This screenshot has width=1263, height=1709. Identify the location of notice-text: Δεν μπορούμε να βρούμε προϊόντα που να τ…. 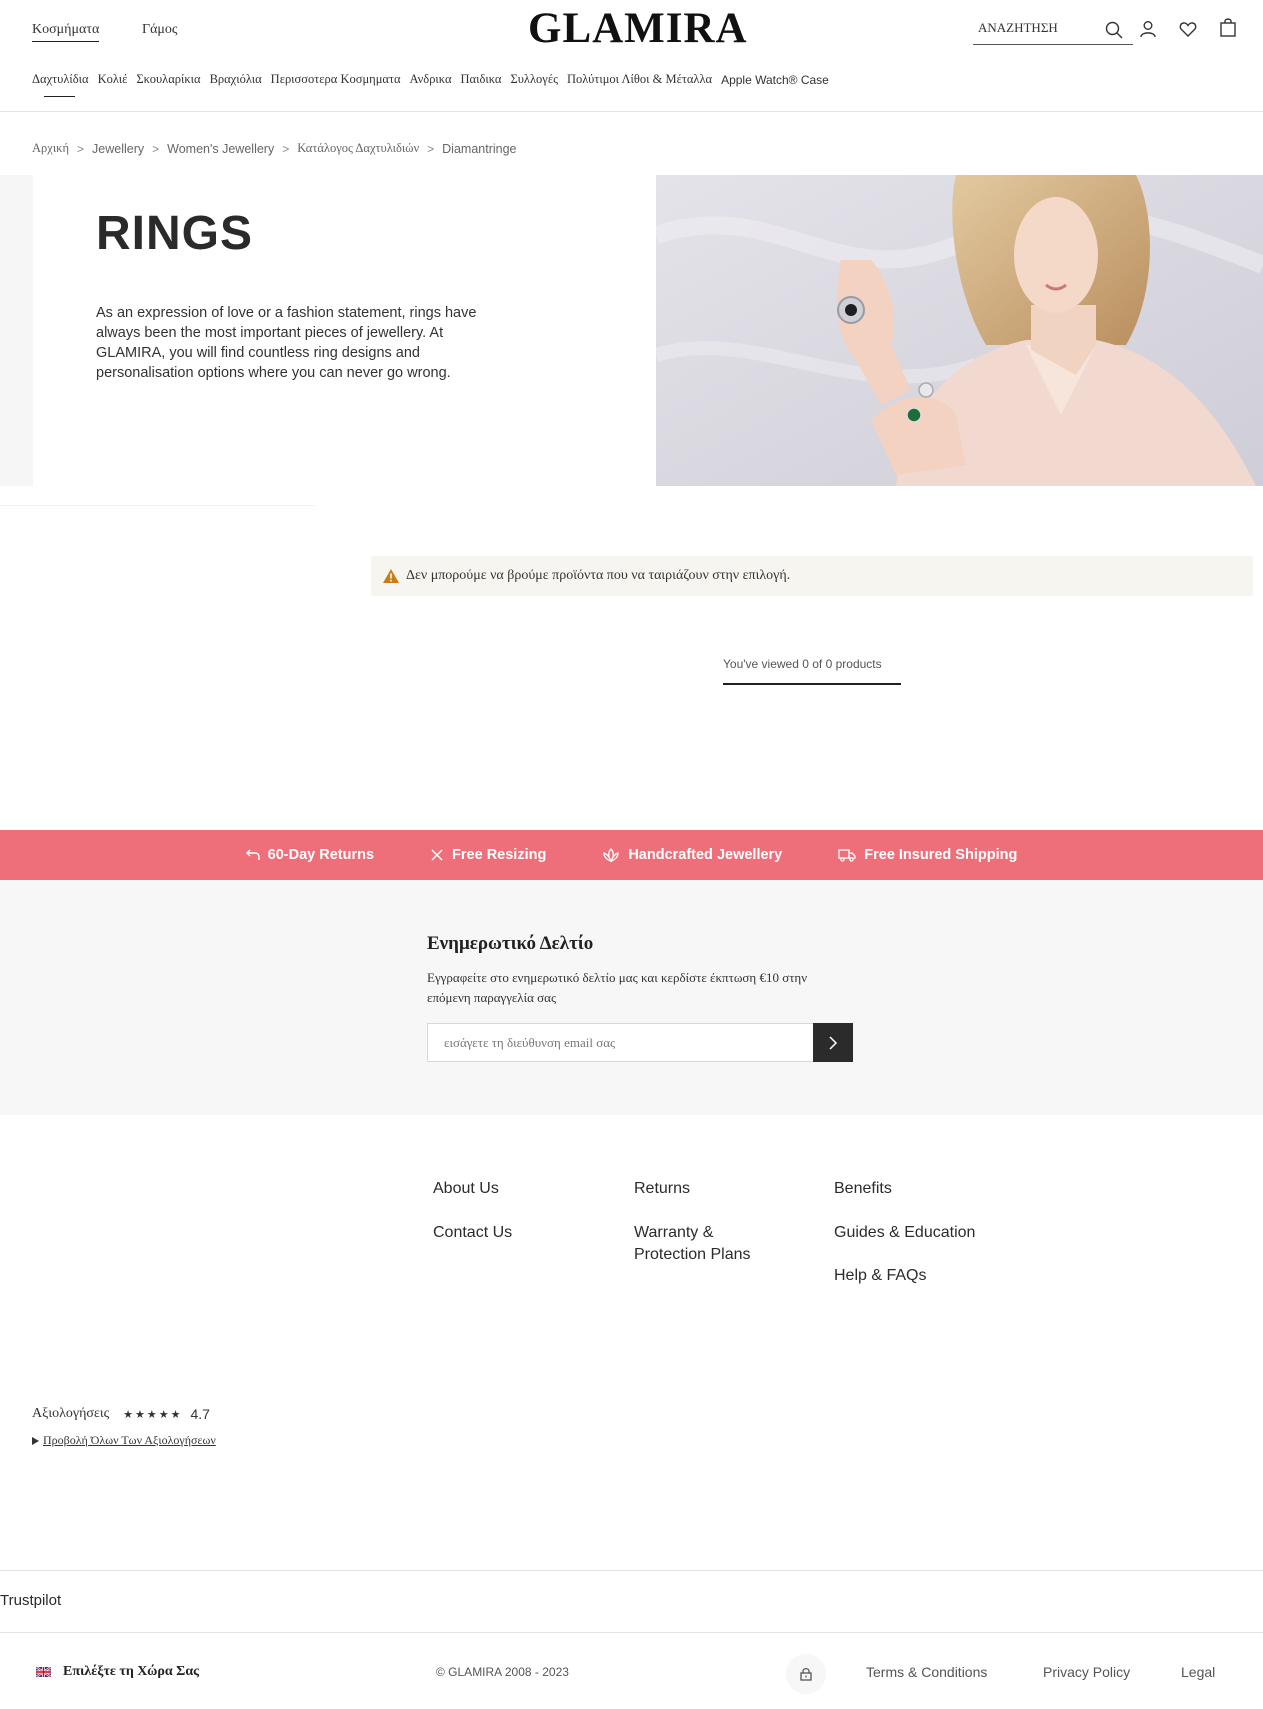
(598, 575).